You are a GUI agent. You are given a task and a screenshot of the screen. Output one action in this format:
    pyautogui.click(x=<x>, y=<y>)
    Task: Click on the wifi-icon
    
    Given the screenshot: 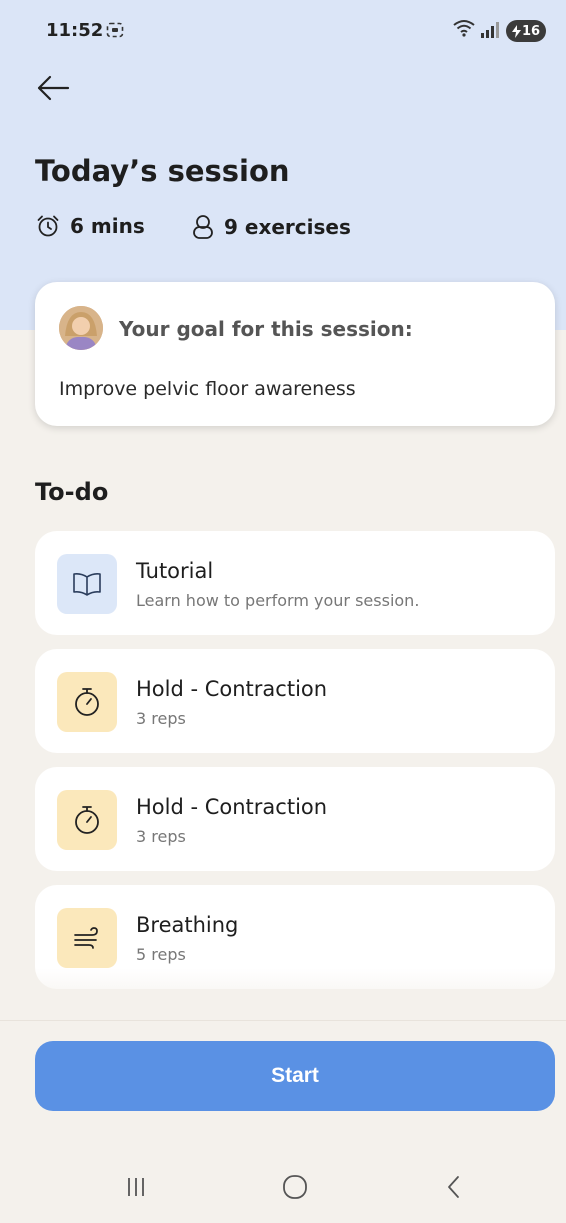 What is the action you would take?
    pyautogui.click(x=464, y=28)
    